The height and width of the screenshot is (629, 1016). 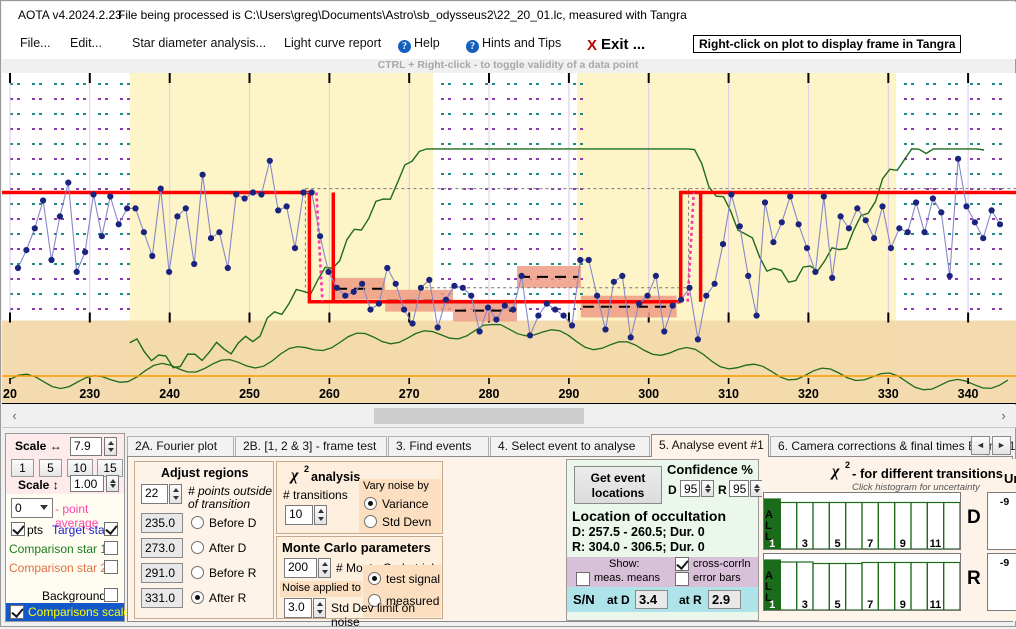 What do you see at coordinates (162, 598) in the screenshot?
I see `region-after-r-value: 331.0` at bounding box center [162, 598].